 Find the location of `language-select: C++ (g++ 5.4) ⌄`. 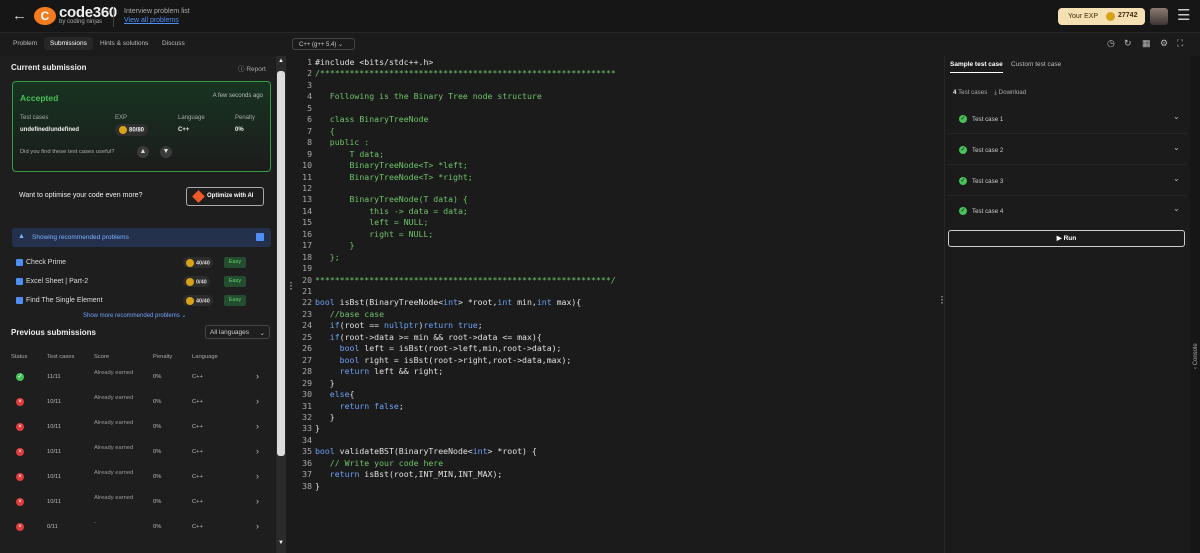

language-select: C++ (g++ 5.4) ⌄ is located at coordinates (323, 44).